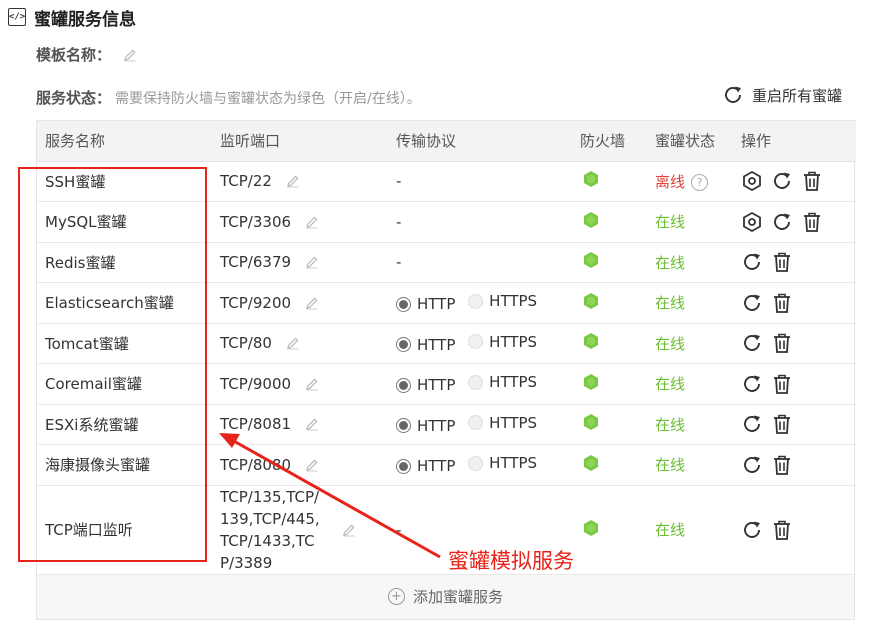 The image size is (888, 625). I want to click on annotation-arrow-icon, so click(330, 496).